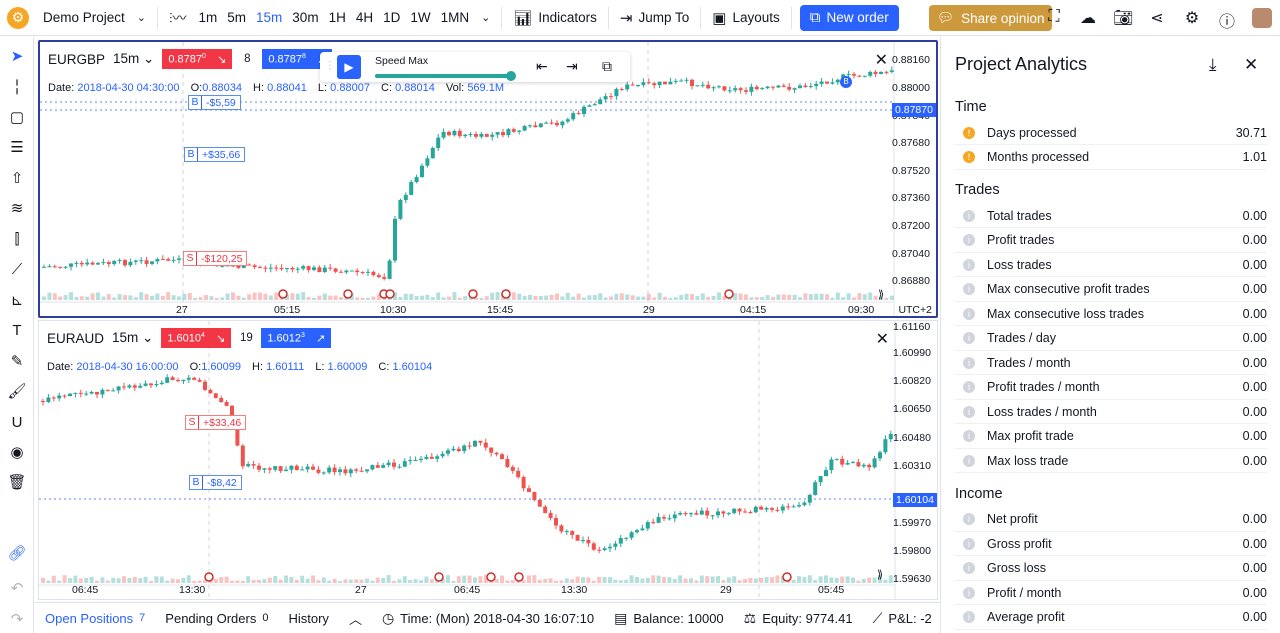 The height and width of the screenshot is (633, 1280). What do you see at coordinates (1213, 65) in the screenshot?
I see `download-icon: ⤓` at bounding box center [1213, 65].